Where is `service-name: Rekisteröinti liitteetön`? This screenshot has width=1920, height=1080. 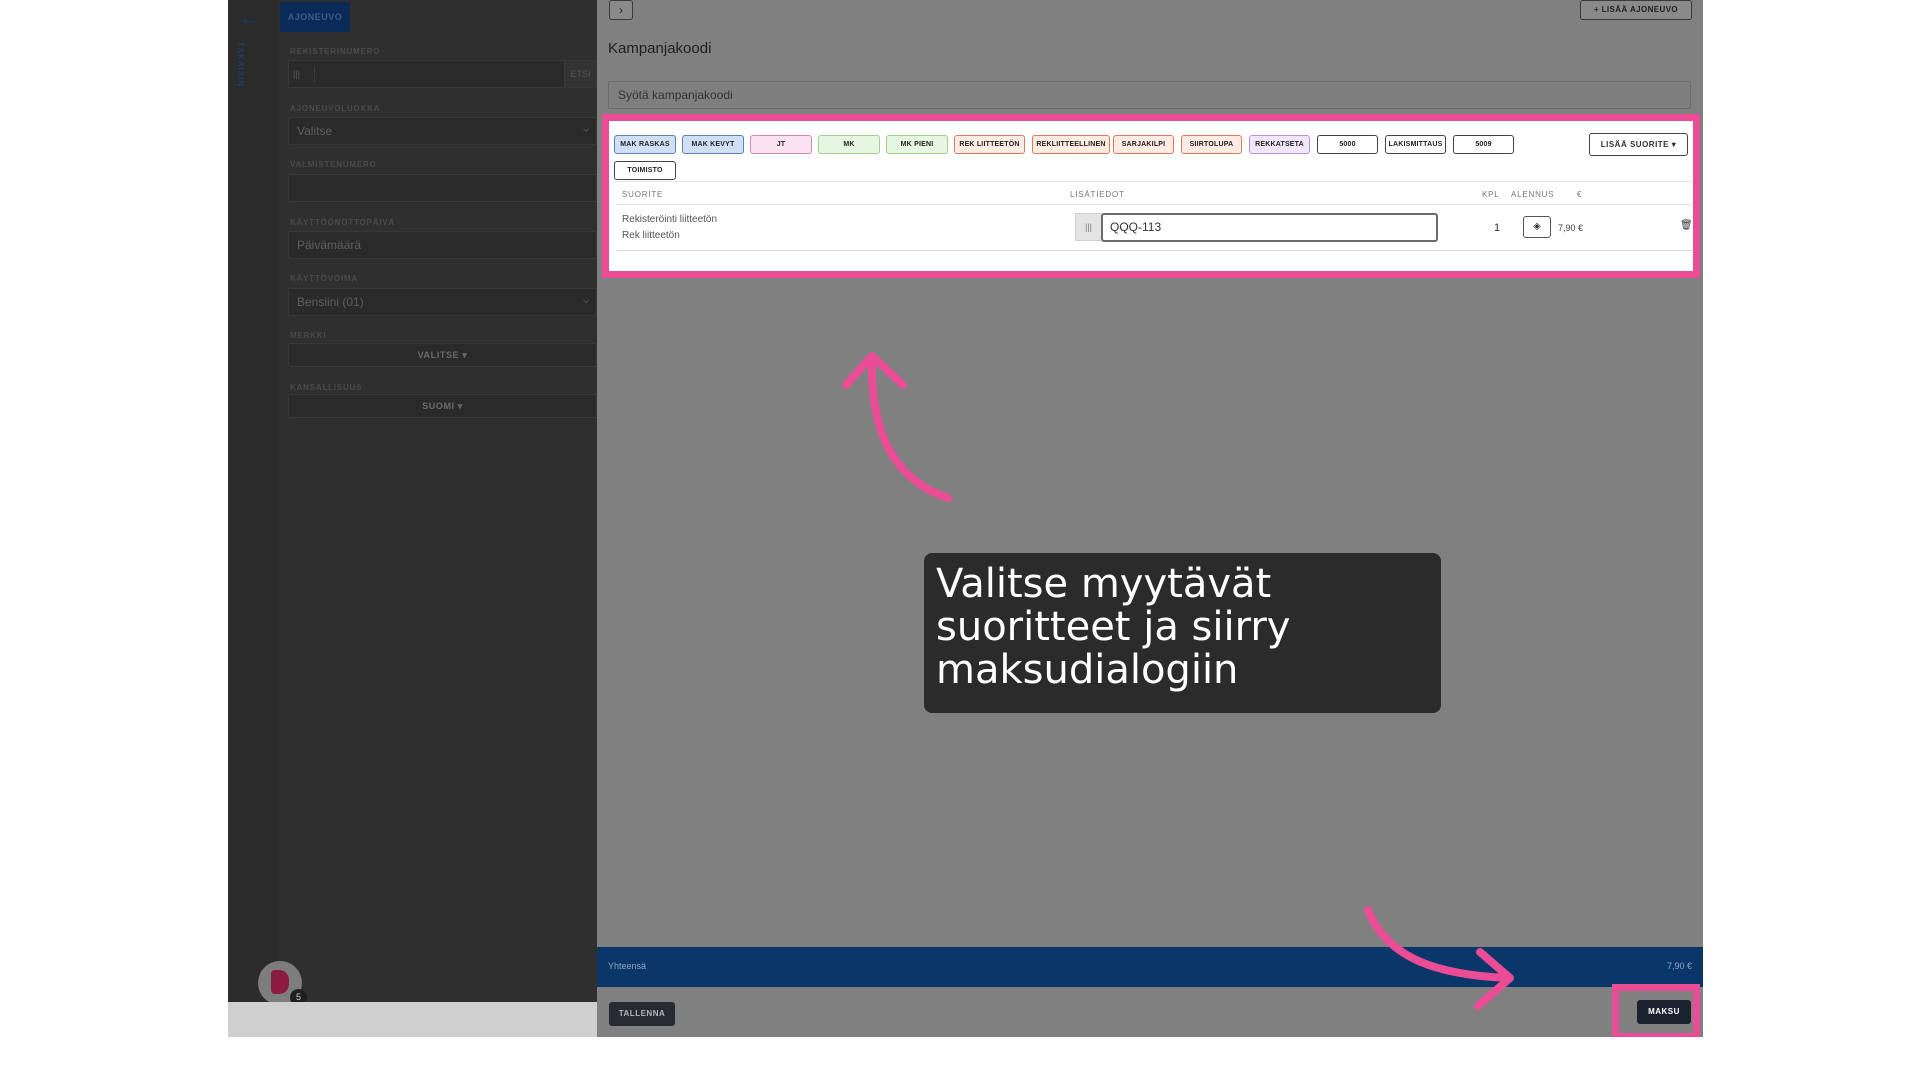 service-name: Rekisteröinti liitteetön is located at coordinates (670, 219).